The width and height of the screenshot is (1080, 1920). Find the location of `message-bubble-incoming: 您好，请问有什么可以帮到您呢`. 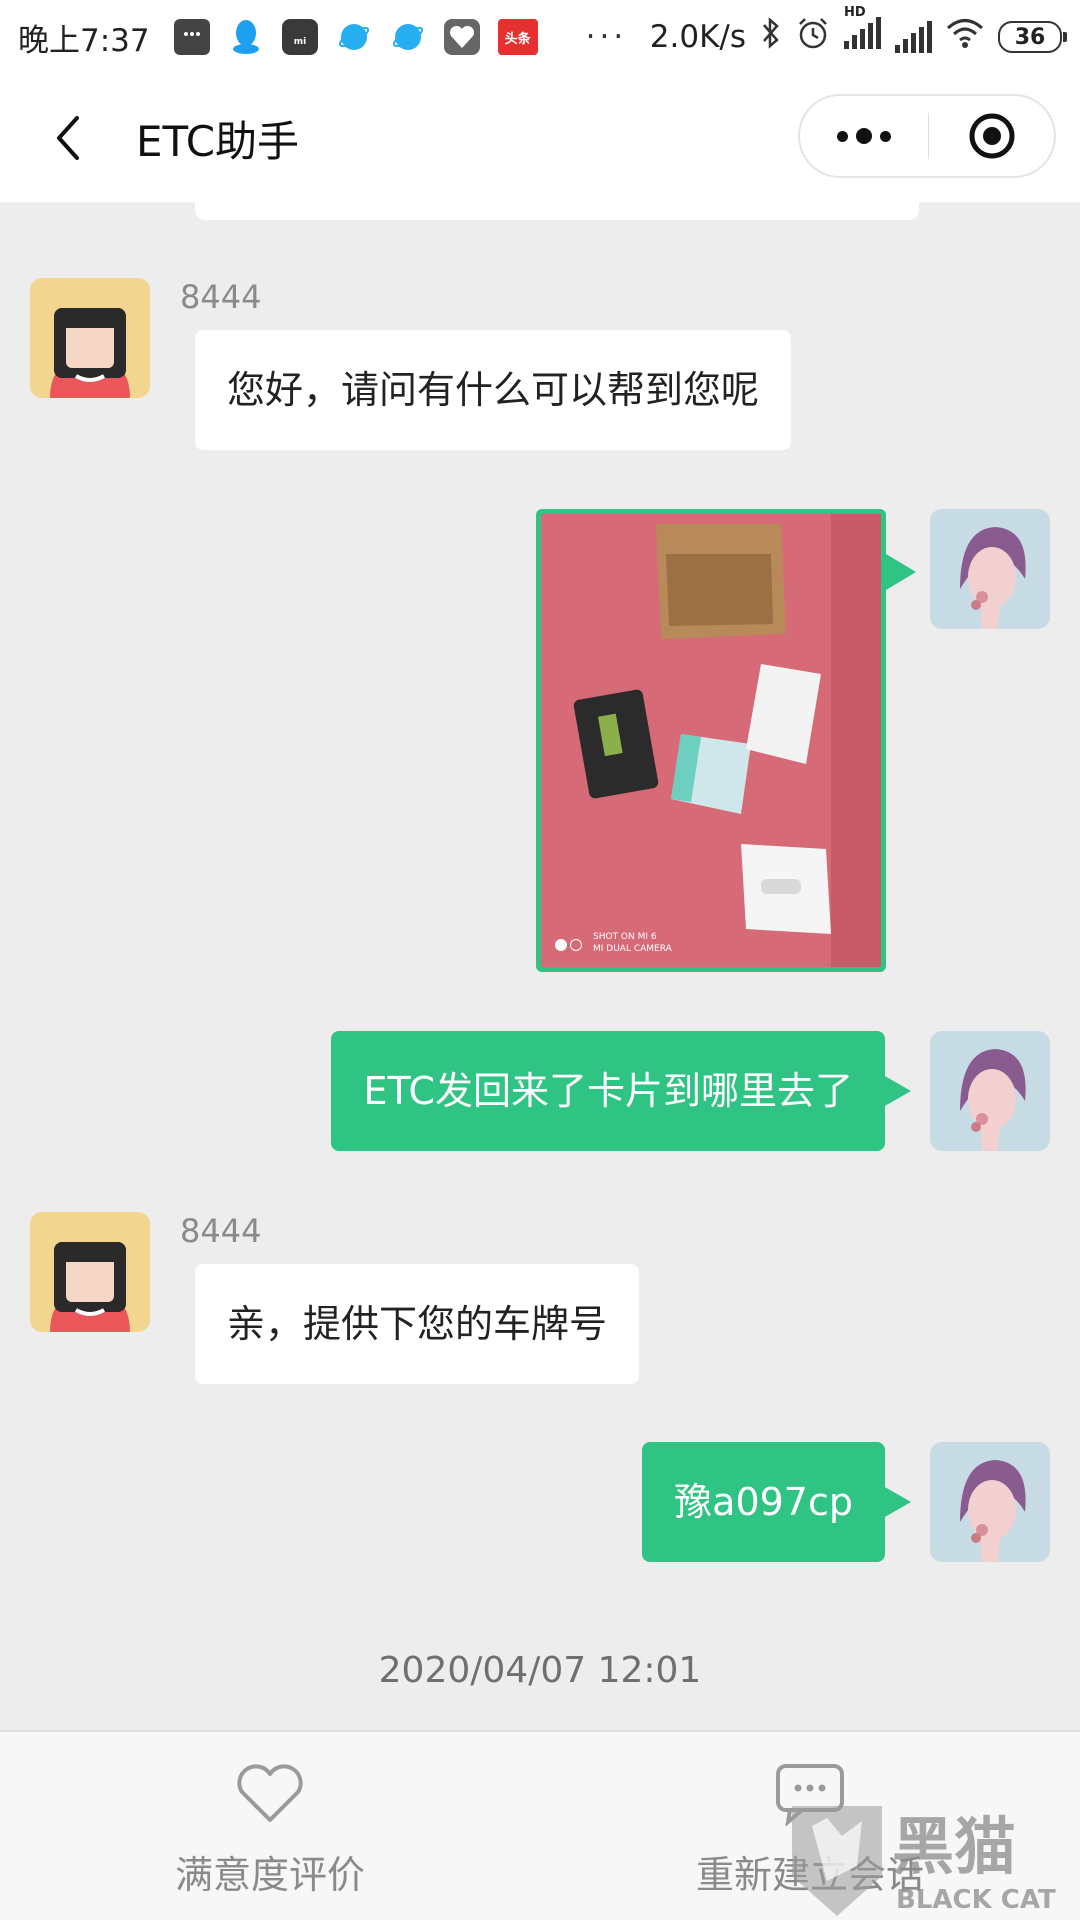

message-bubble-incoming: 您好，请问有什么可以帮到您呢 is located at coordinates (493, 390).